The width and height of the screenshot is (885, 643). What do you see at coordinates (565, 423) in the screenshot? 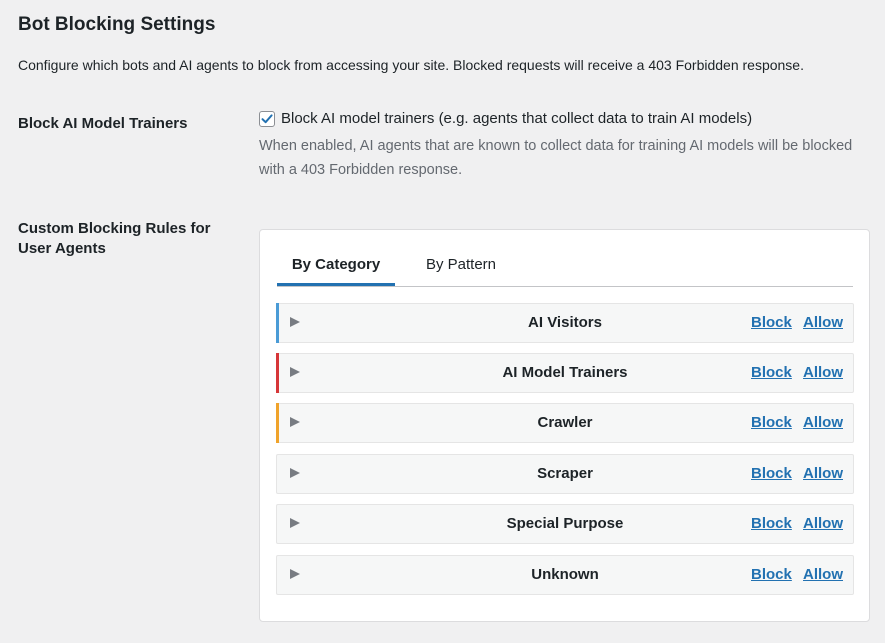
I see `category-row: Crawler Block Allow` at bounding box center [565, 423].